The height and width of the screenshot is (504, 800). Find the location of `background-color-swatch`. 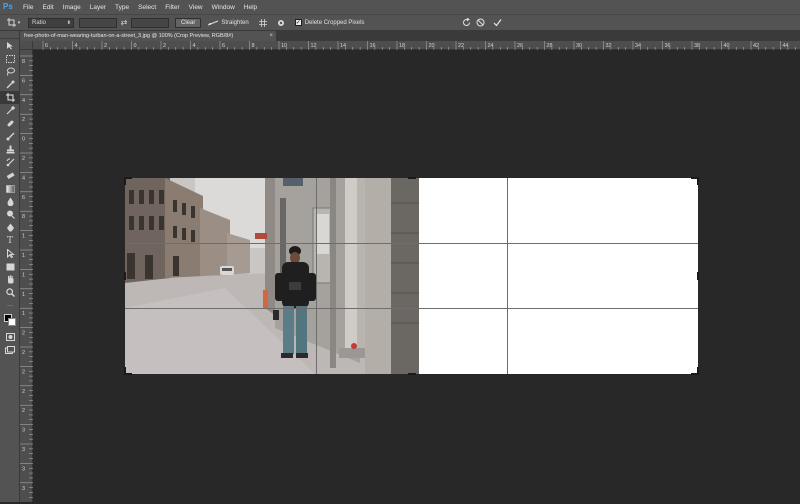

background-color-swatch is located at coordinates (12, 322).